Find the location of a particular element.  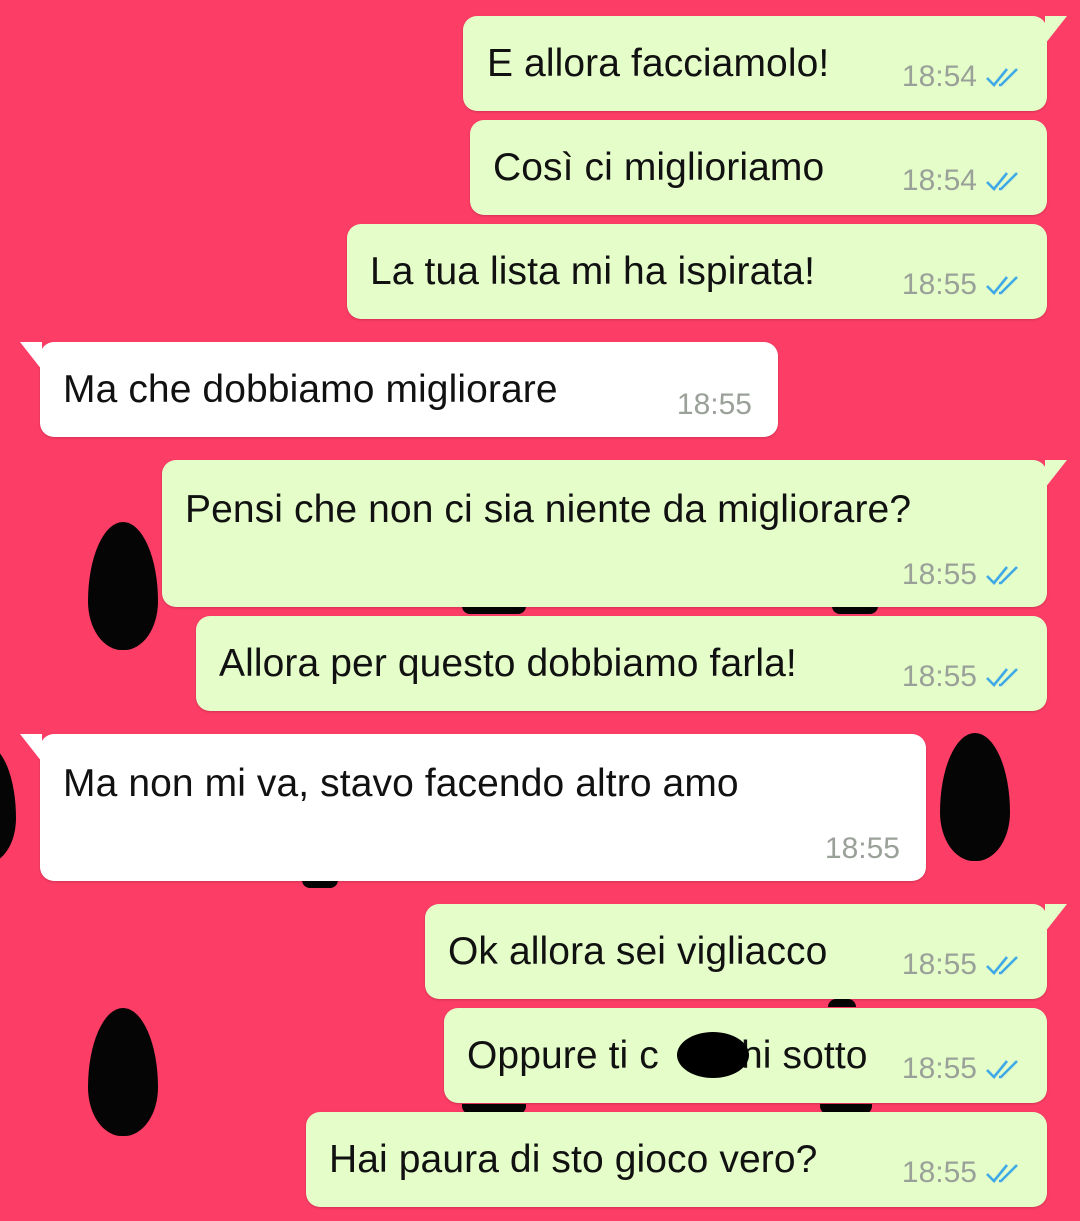

message-bubble-outgoing: La tua lista mi ha ispirata! 18:55 is located at coordinates (697, 271).